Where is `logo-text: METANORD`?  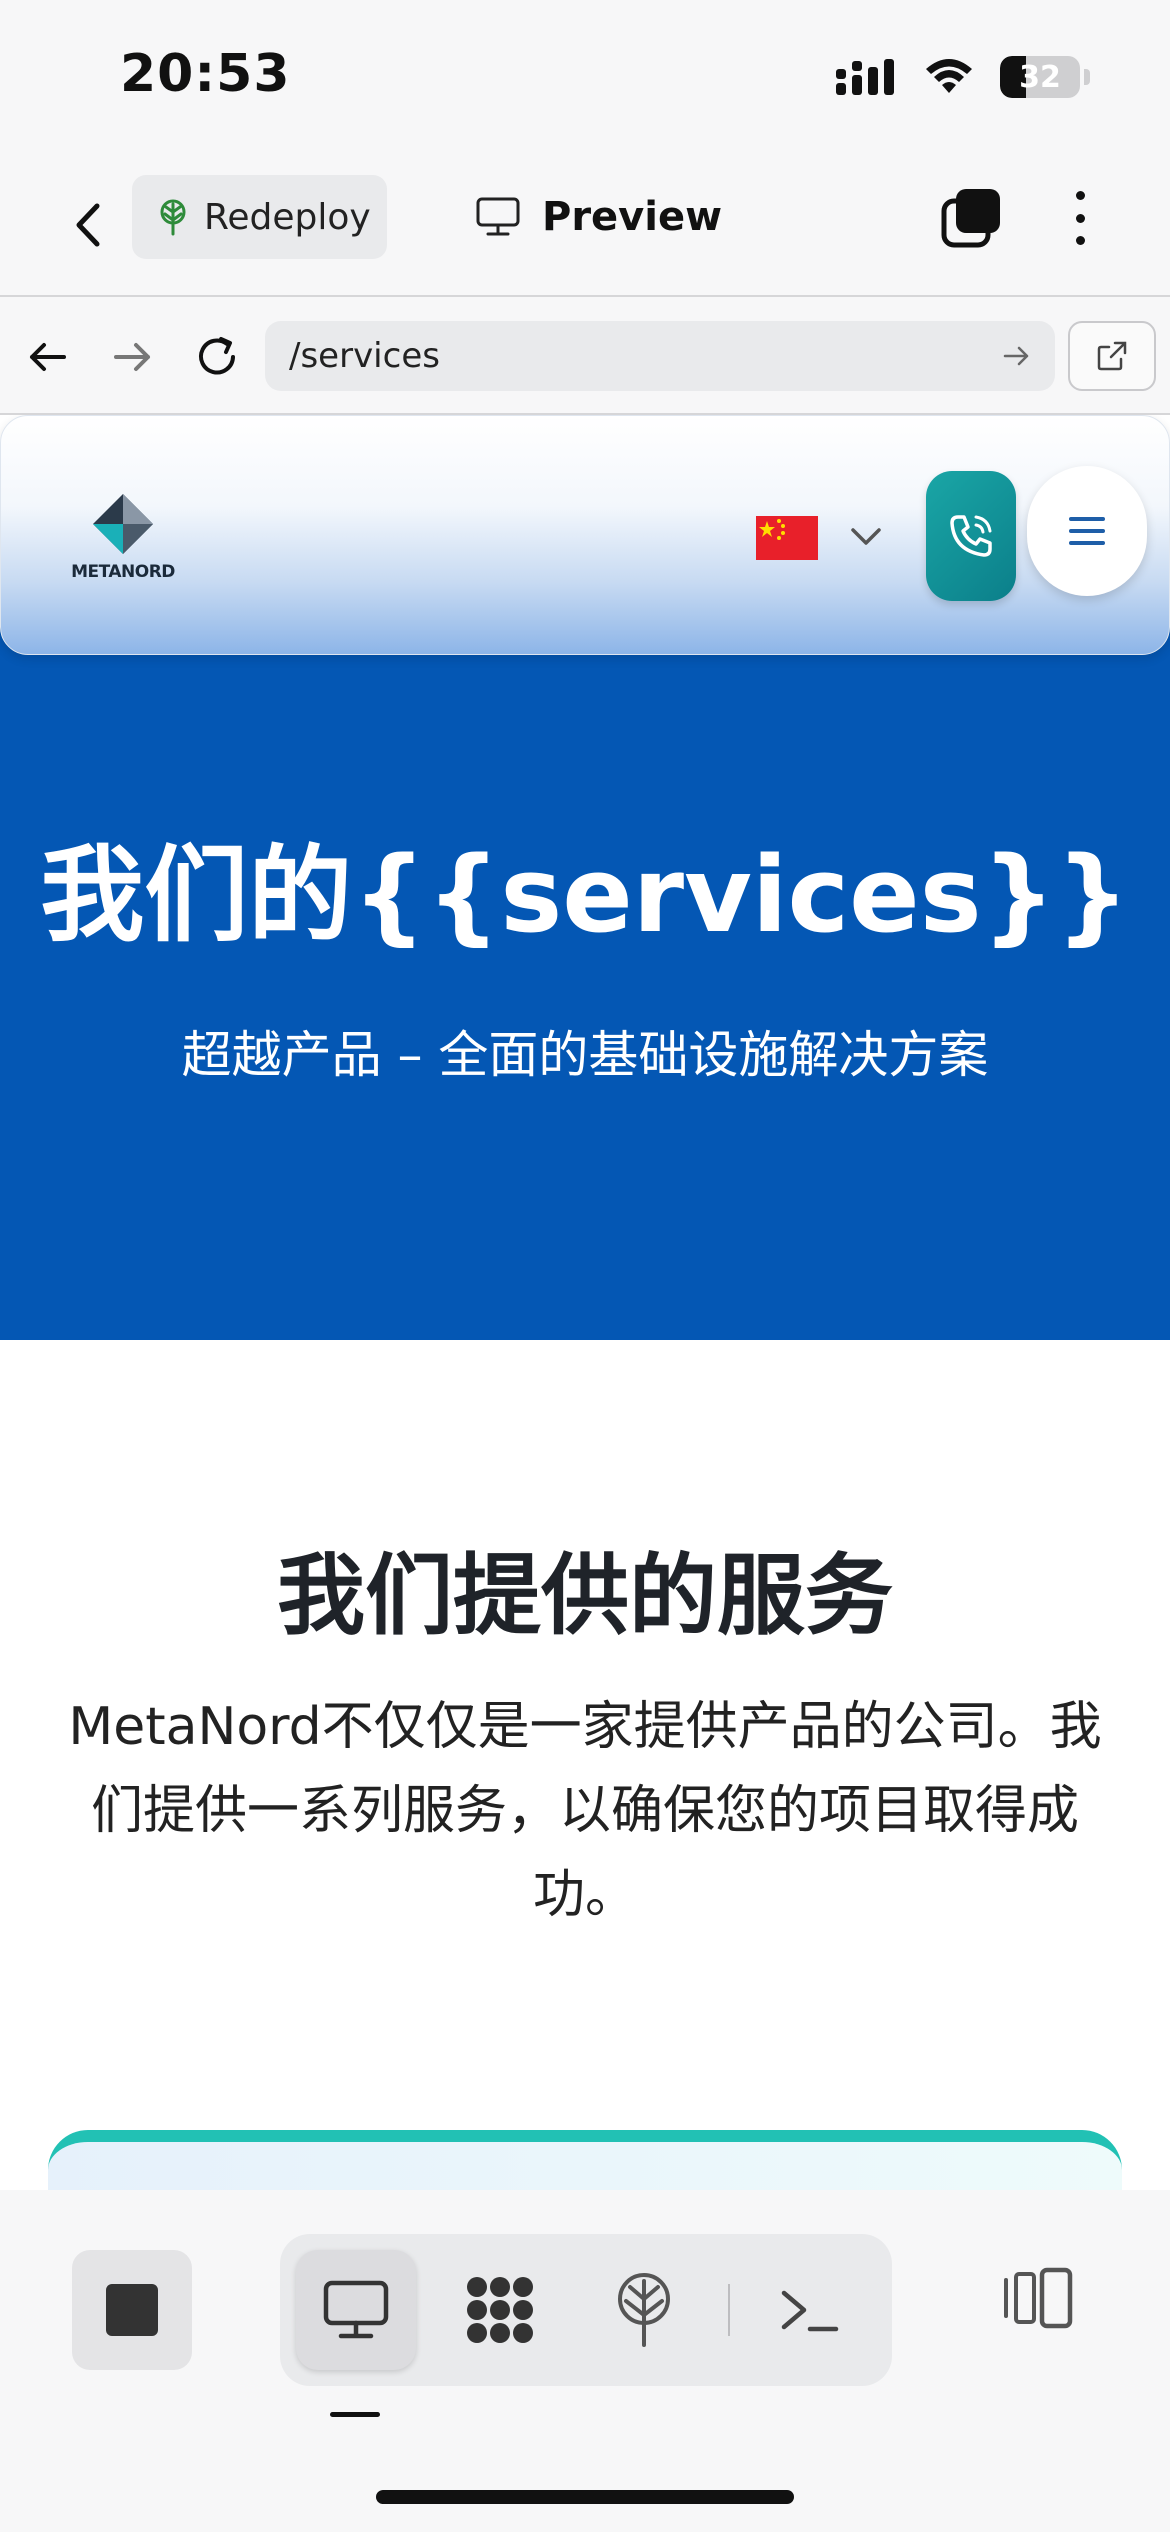
logo-text: METANORD is located at coordinates (123, 572).